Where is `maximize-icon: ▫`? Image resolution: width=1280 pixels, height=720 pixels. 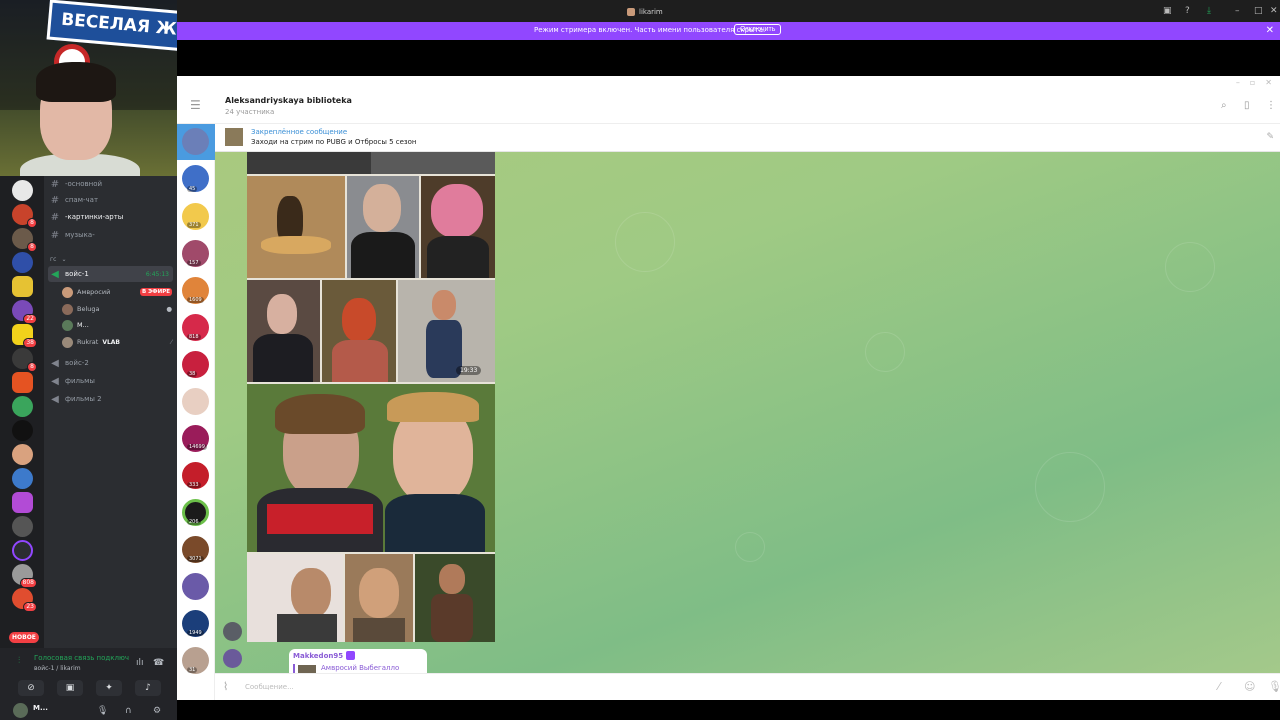 maximize-icon: ▫ is located at coordinates (1252, 82).